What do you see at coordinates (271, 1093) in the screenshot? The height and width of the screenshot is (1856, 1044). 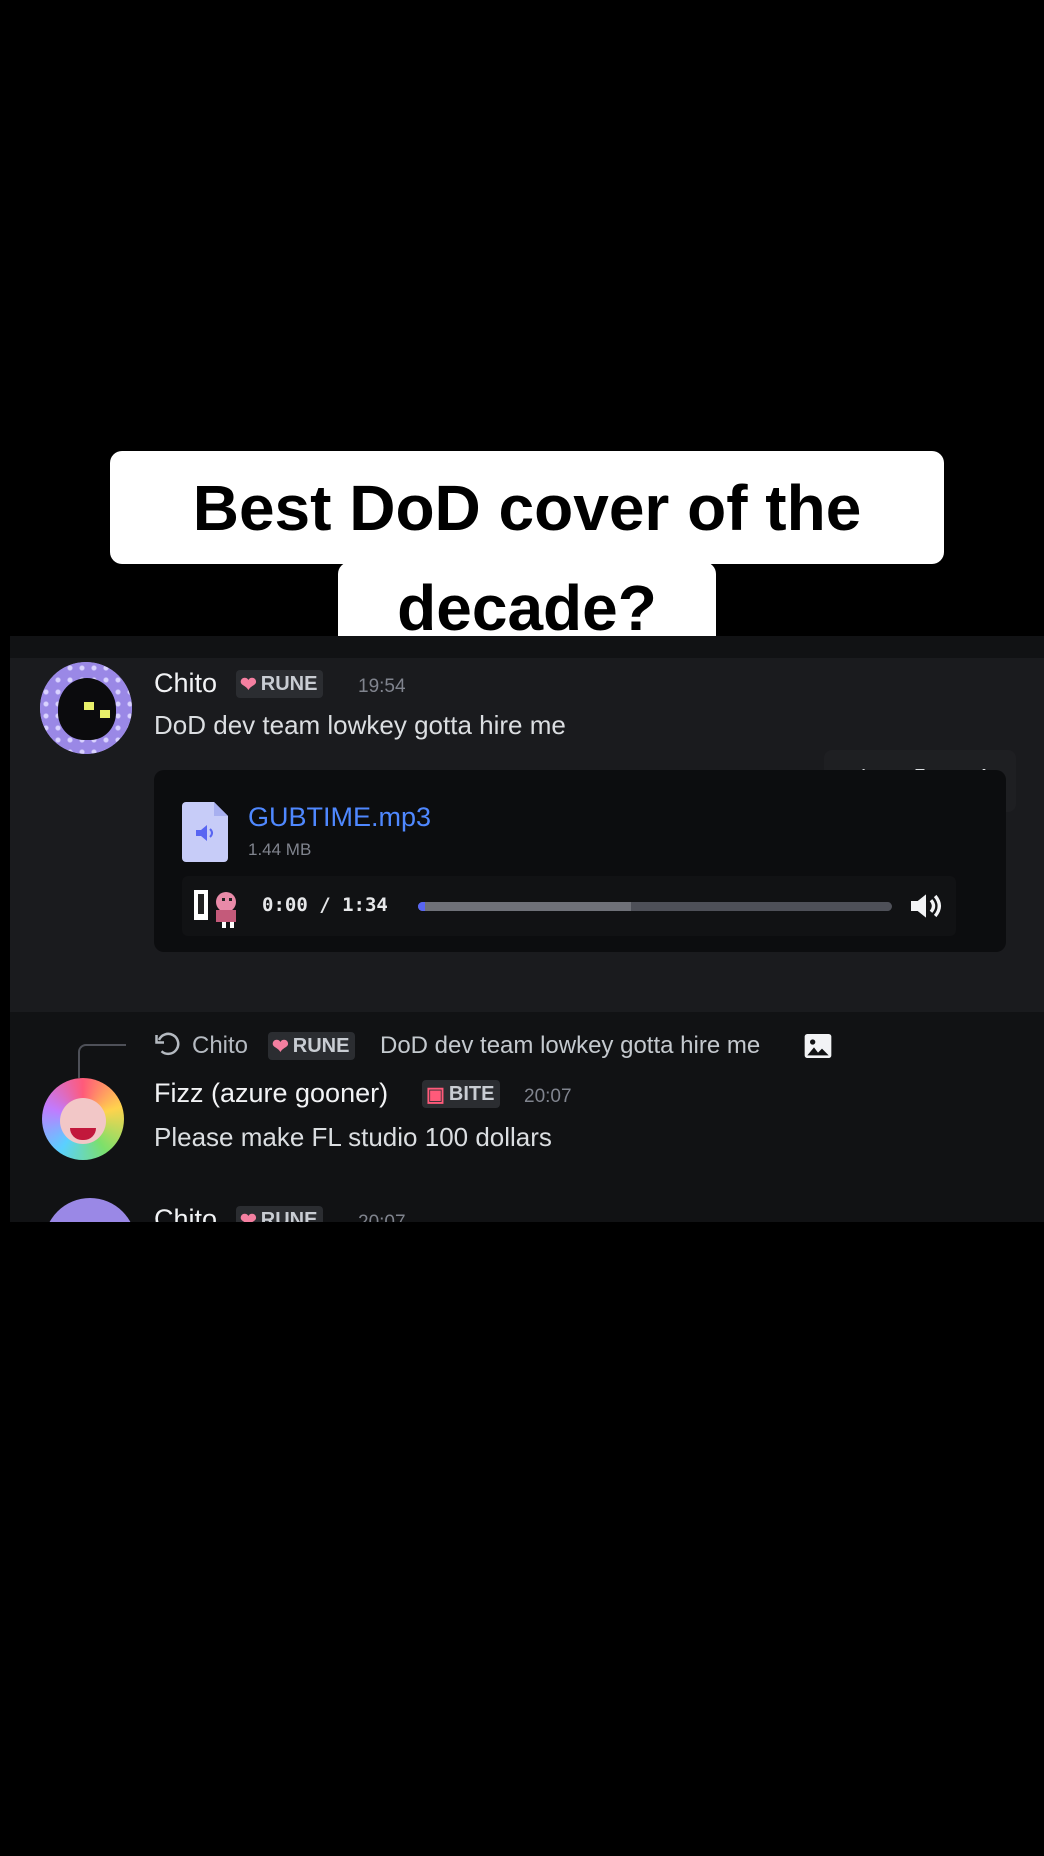 I see `username: Fizz (azure gooner)` at bounding box center [271, 1093].